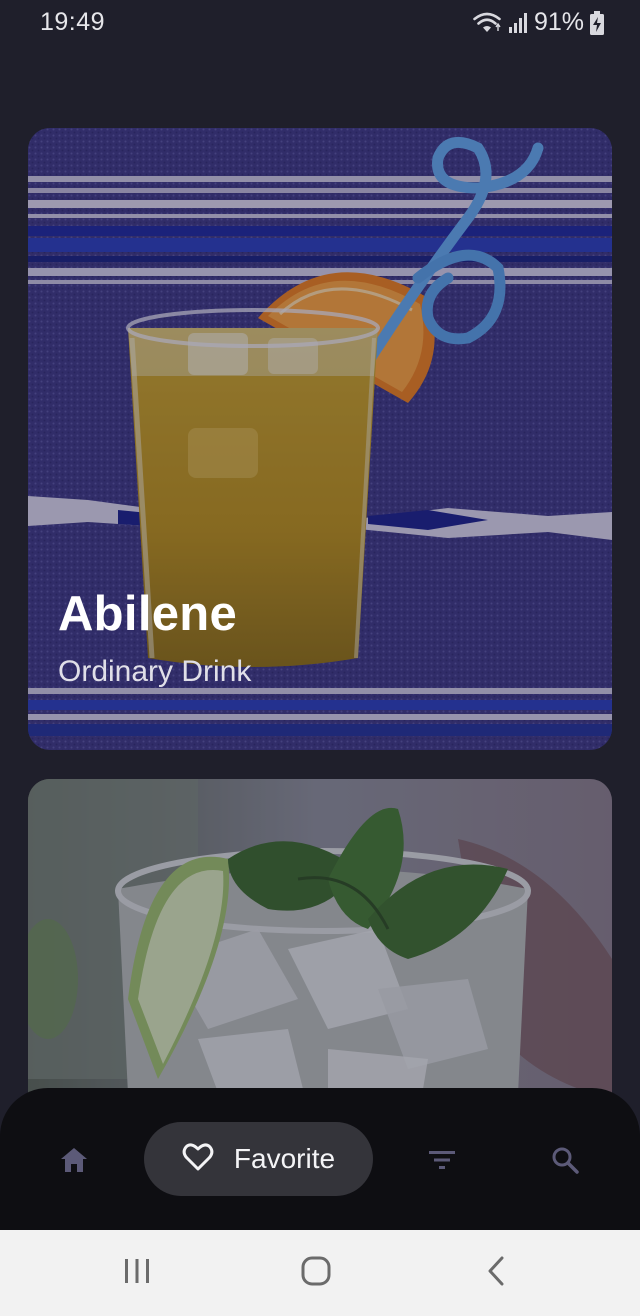  What do you see at coordinates (148, 614) in the screenshot?
I see `drink-title: Abilene` at bounding box center [148, 614].